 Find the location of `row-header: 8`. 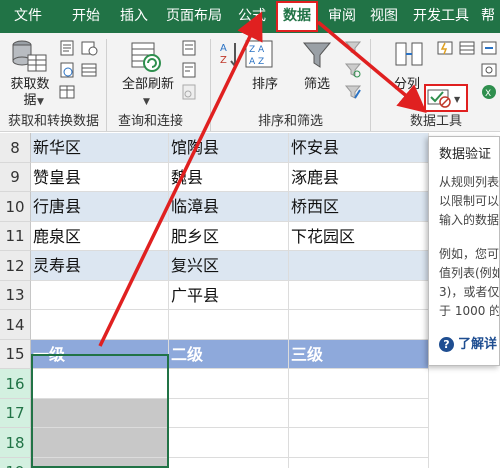

row-header: 8 is located at coordinates (15, 148).